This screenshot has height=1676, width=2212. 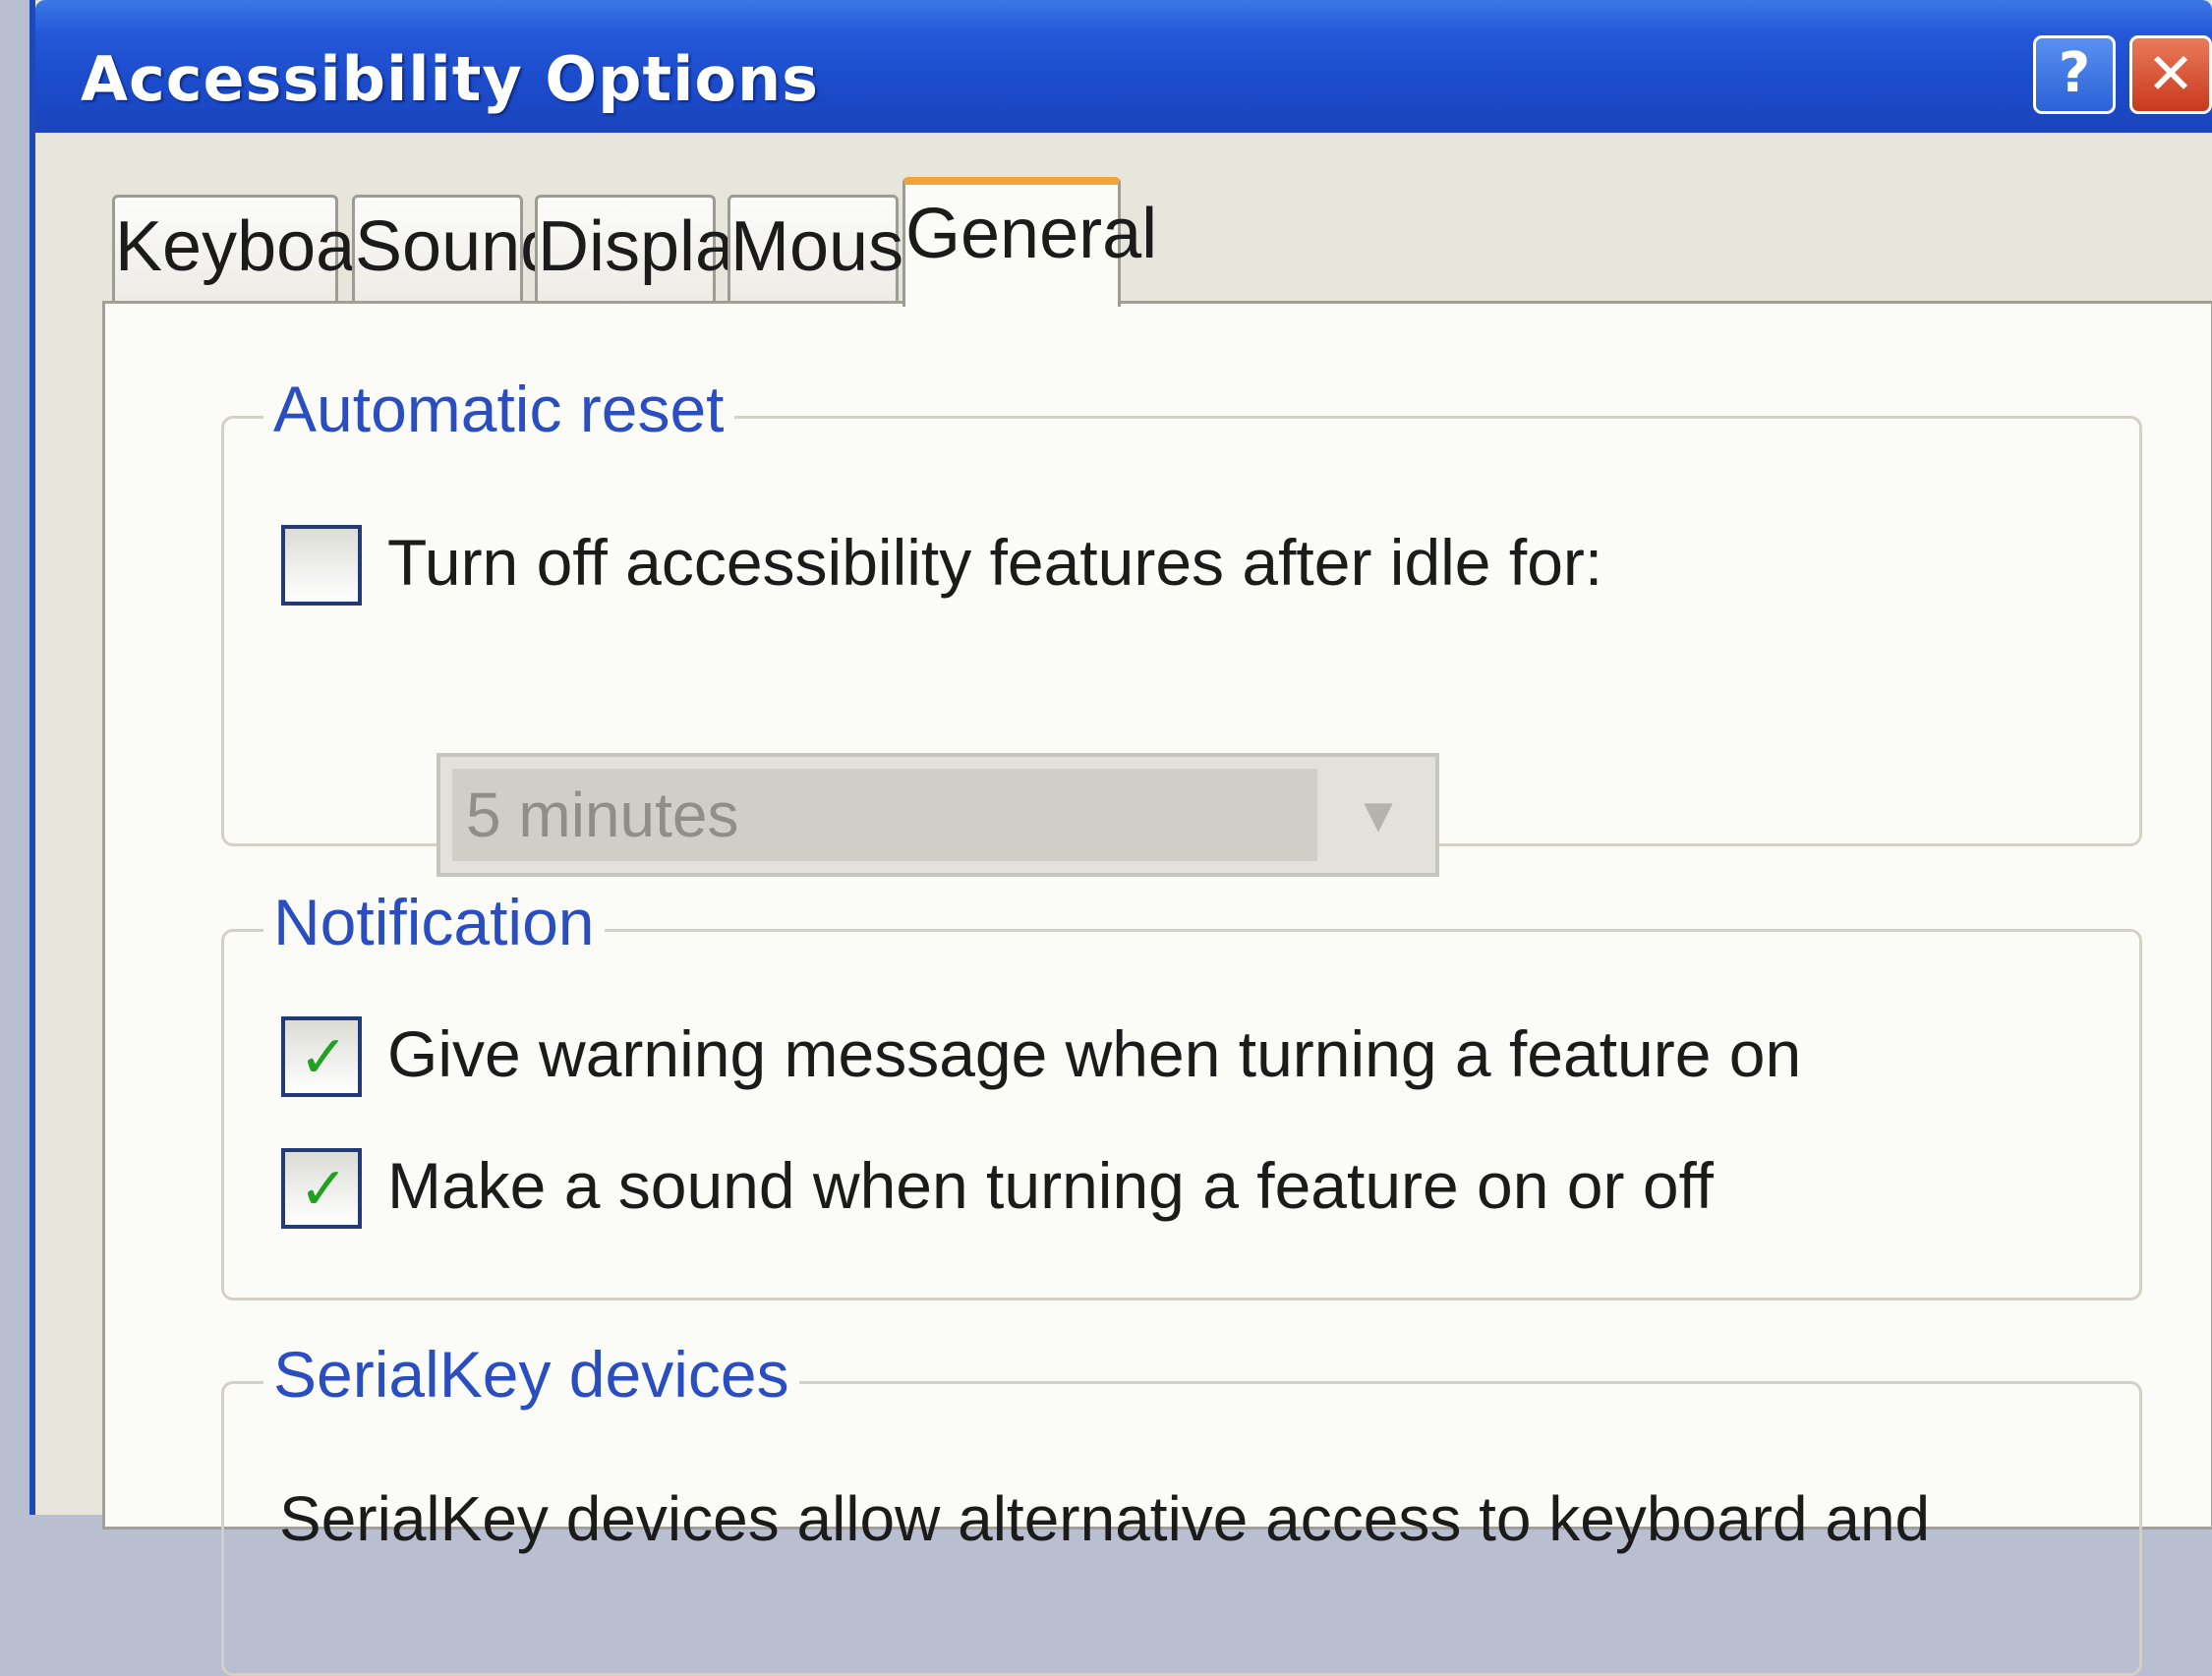 I want to click on idle-duration-value: 5 minutes, so click(x=885, y=815).